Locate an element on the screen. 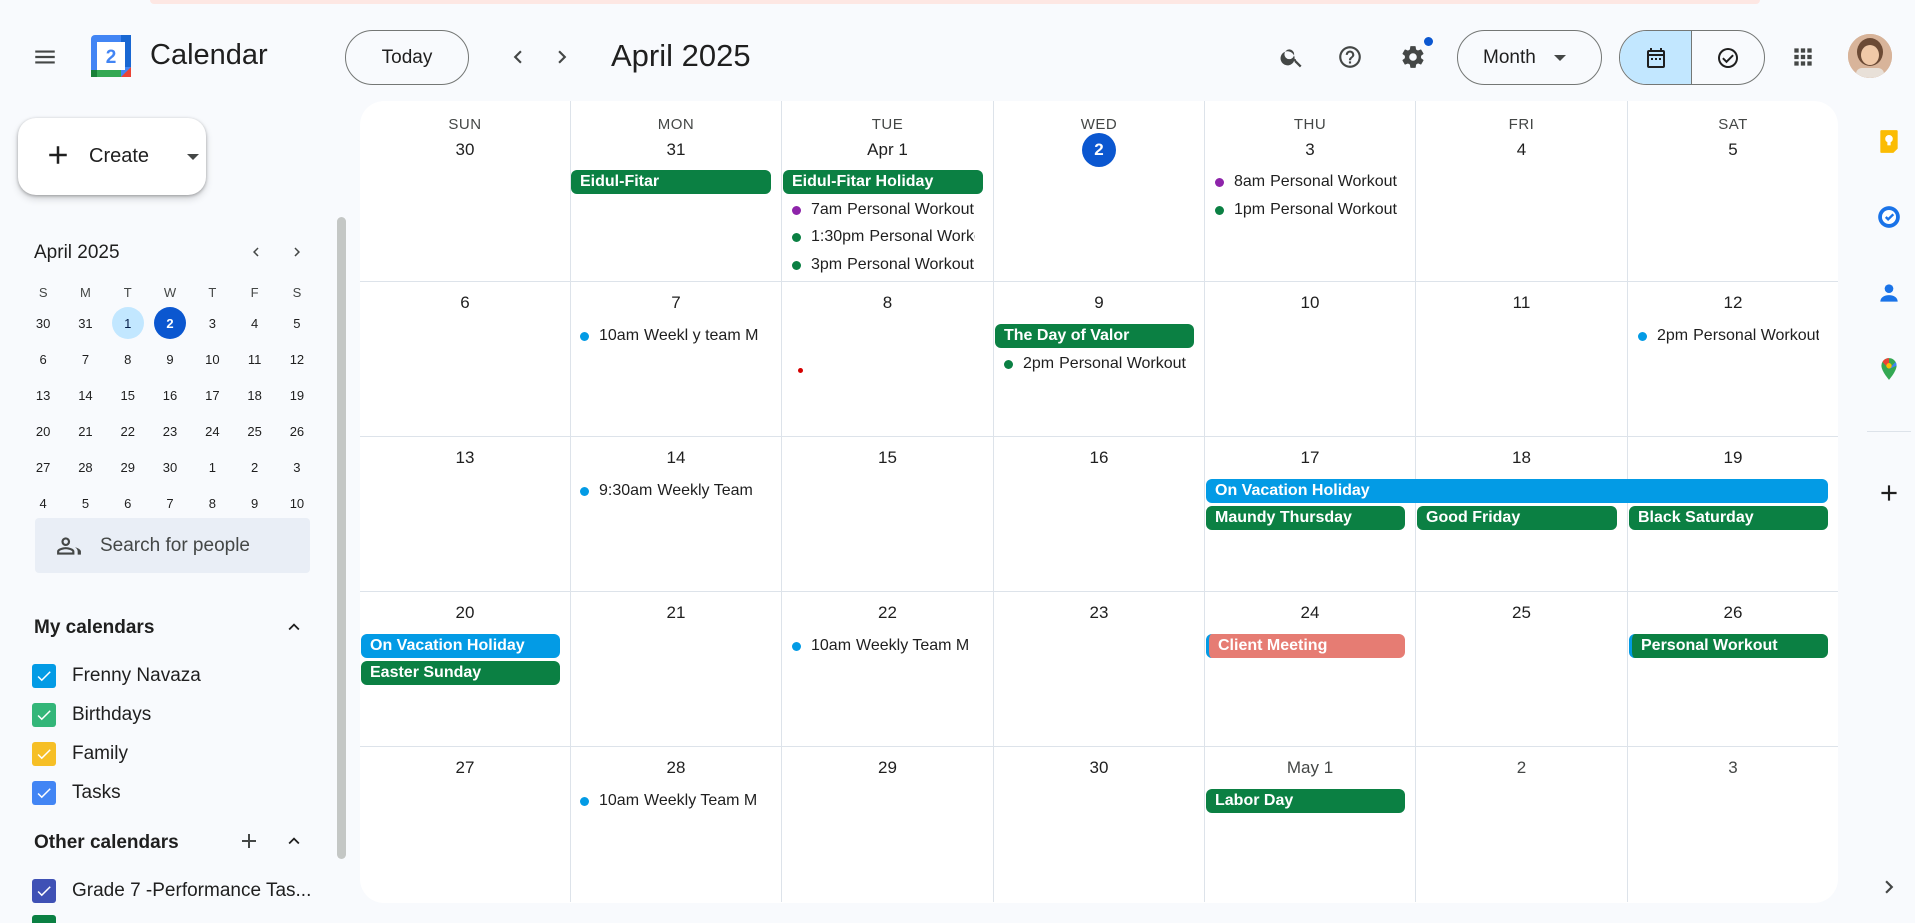  mini-day: 10 is located at coordinates (212, 359).